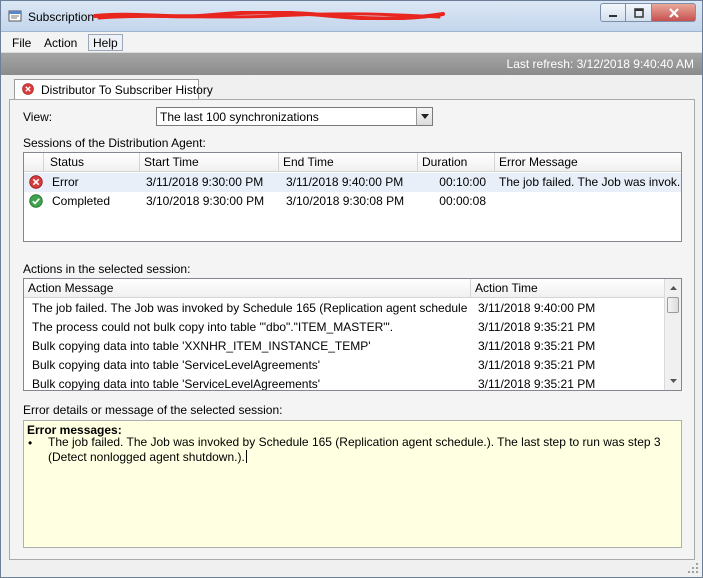  What do you see at coordinates (456, 162) in the screenshot?
I see `column-duration: Duration` at bounding box center [456, 162].